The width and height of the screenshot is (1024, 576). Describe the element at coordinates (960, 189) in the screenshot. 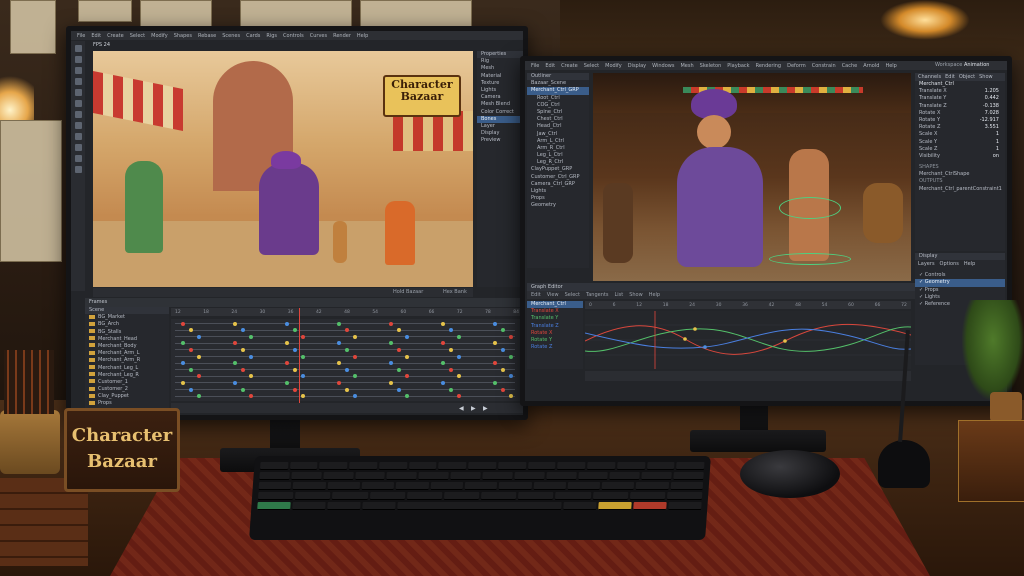

I see `outputs-value: Merchant_Ctrl_parentConstraint1` at that location.